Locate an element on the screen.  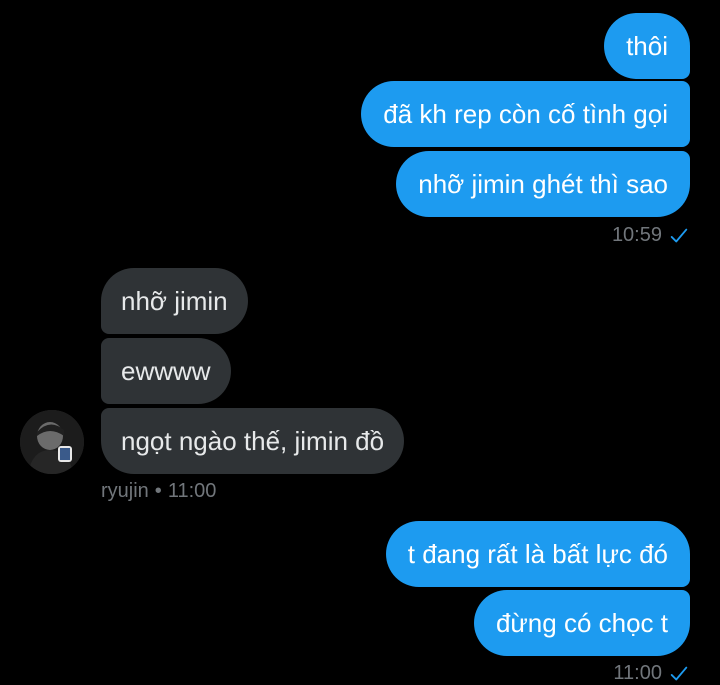
sender-info: ryujin • 11:00 is located at coordinates (158, 491).